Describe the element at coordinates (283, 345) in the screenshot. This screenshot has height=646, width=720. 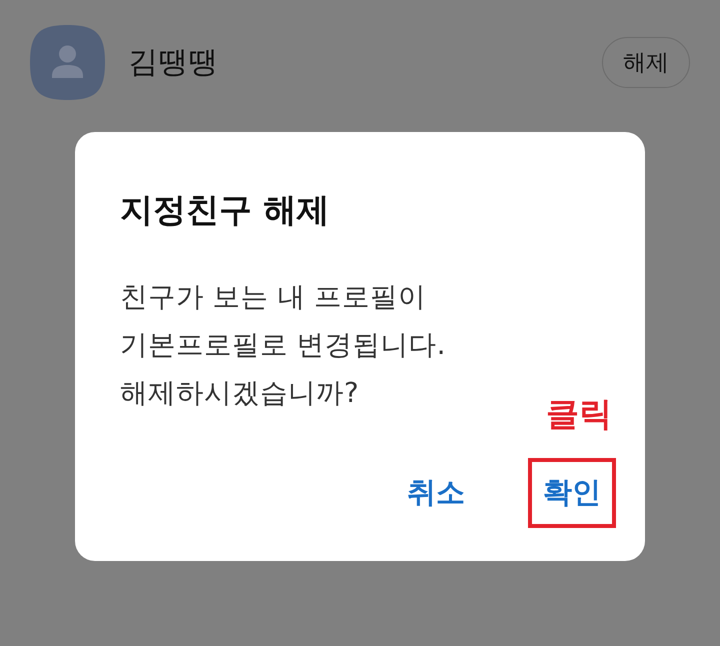
I see `dialog-message: 친구가 보는 내 프로필이 기본프로필로 변경됩니다. 해제하시겠습니까?` at that location.